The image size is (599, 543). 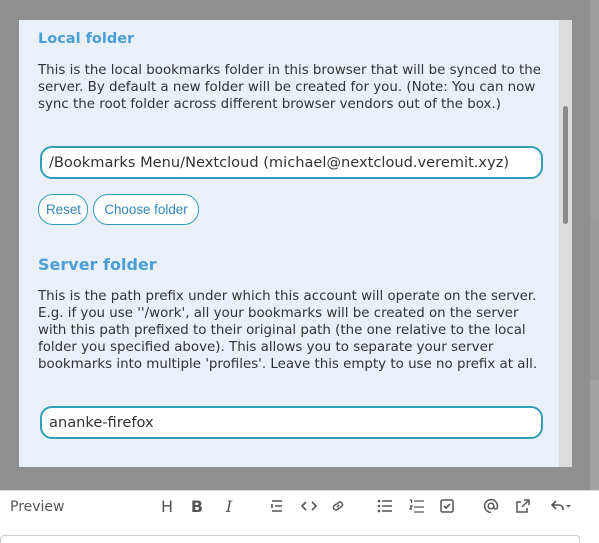 I want to click on heading-icon: H, so click(x=167, y=506).